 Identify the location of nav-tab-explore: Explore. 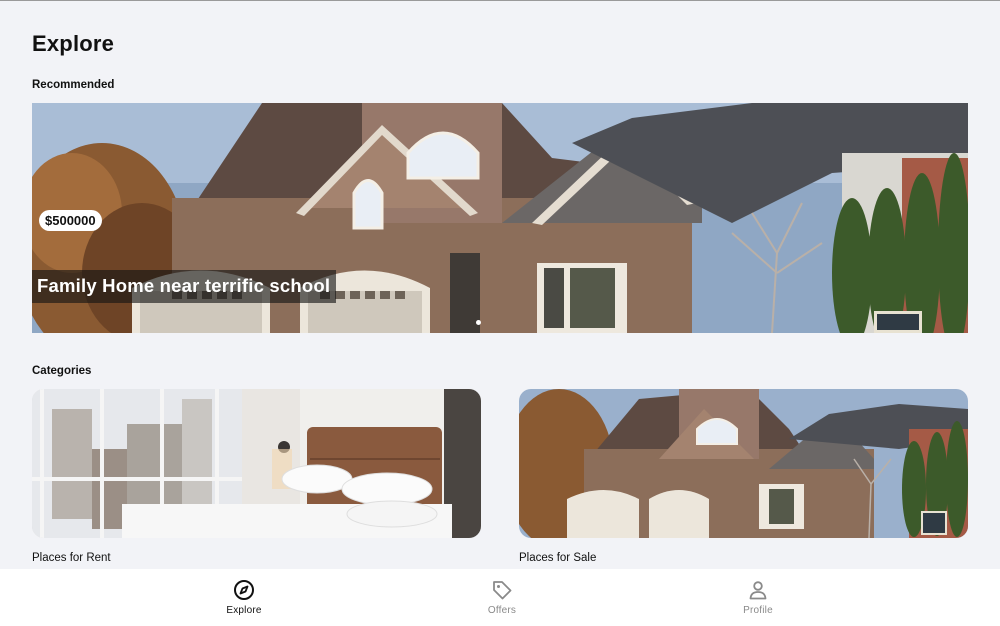
(244, 597).